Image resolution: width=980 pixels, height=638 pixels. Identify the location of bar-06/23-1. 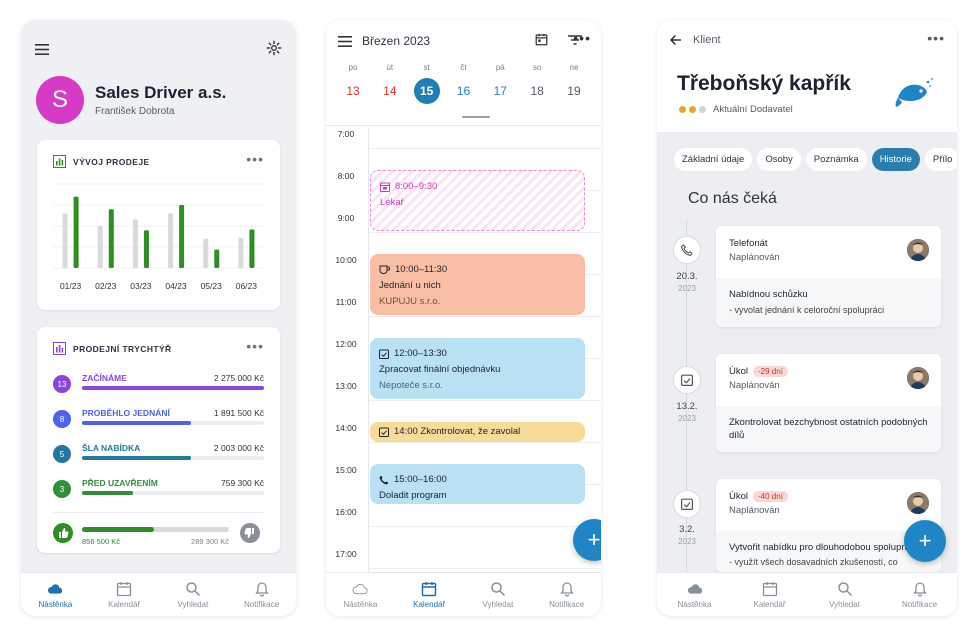
(252, 248).